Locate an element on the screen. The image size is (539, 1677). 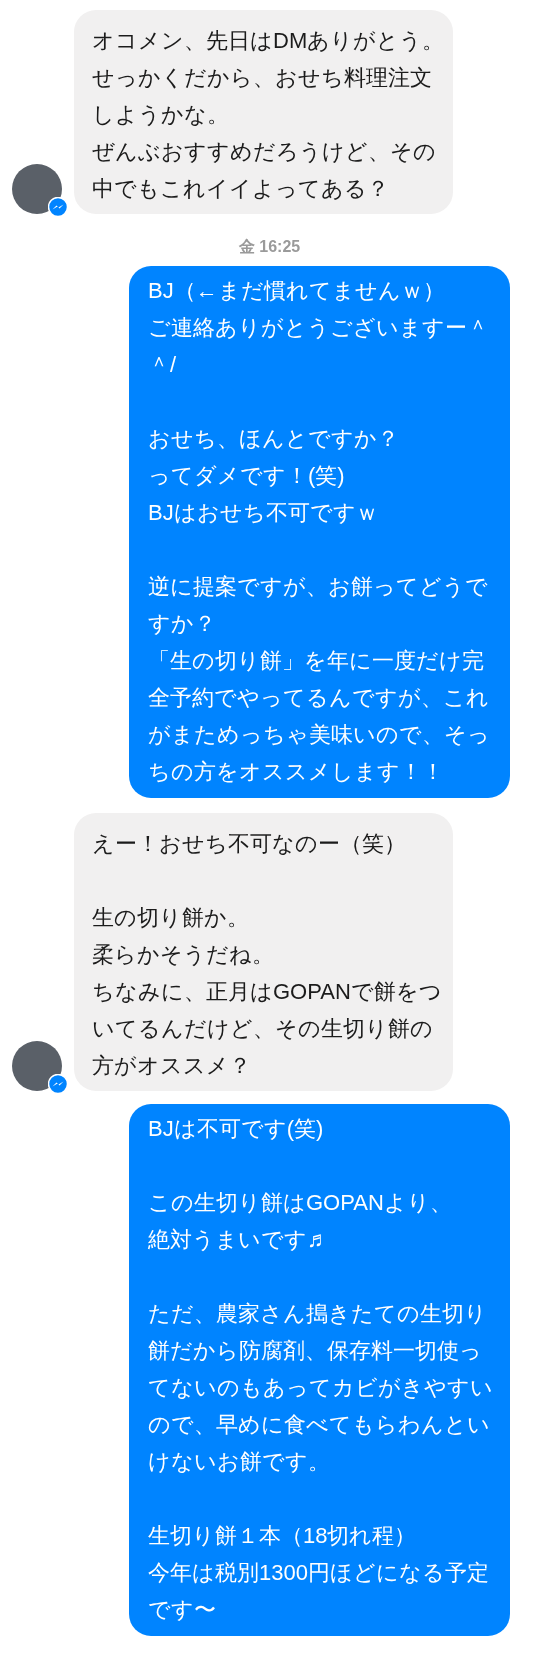
message-text: 逆に提案ですが、お餅ってどうですか？ is located at coordinates (318, 605).